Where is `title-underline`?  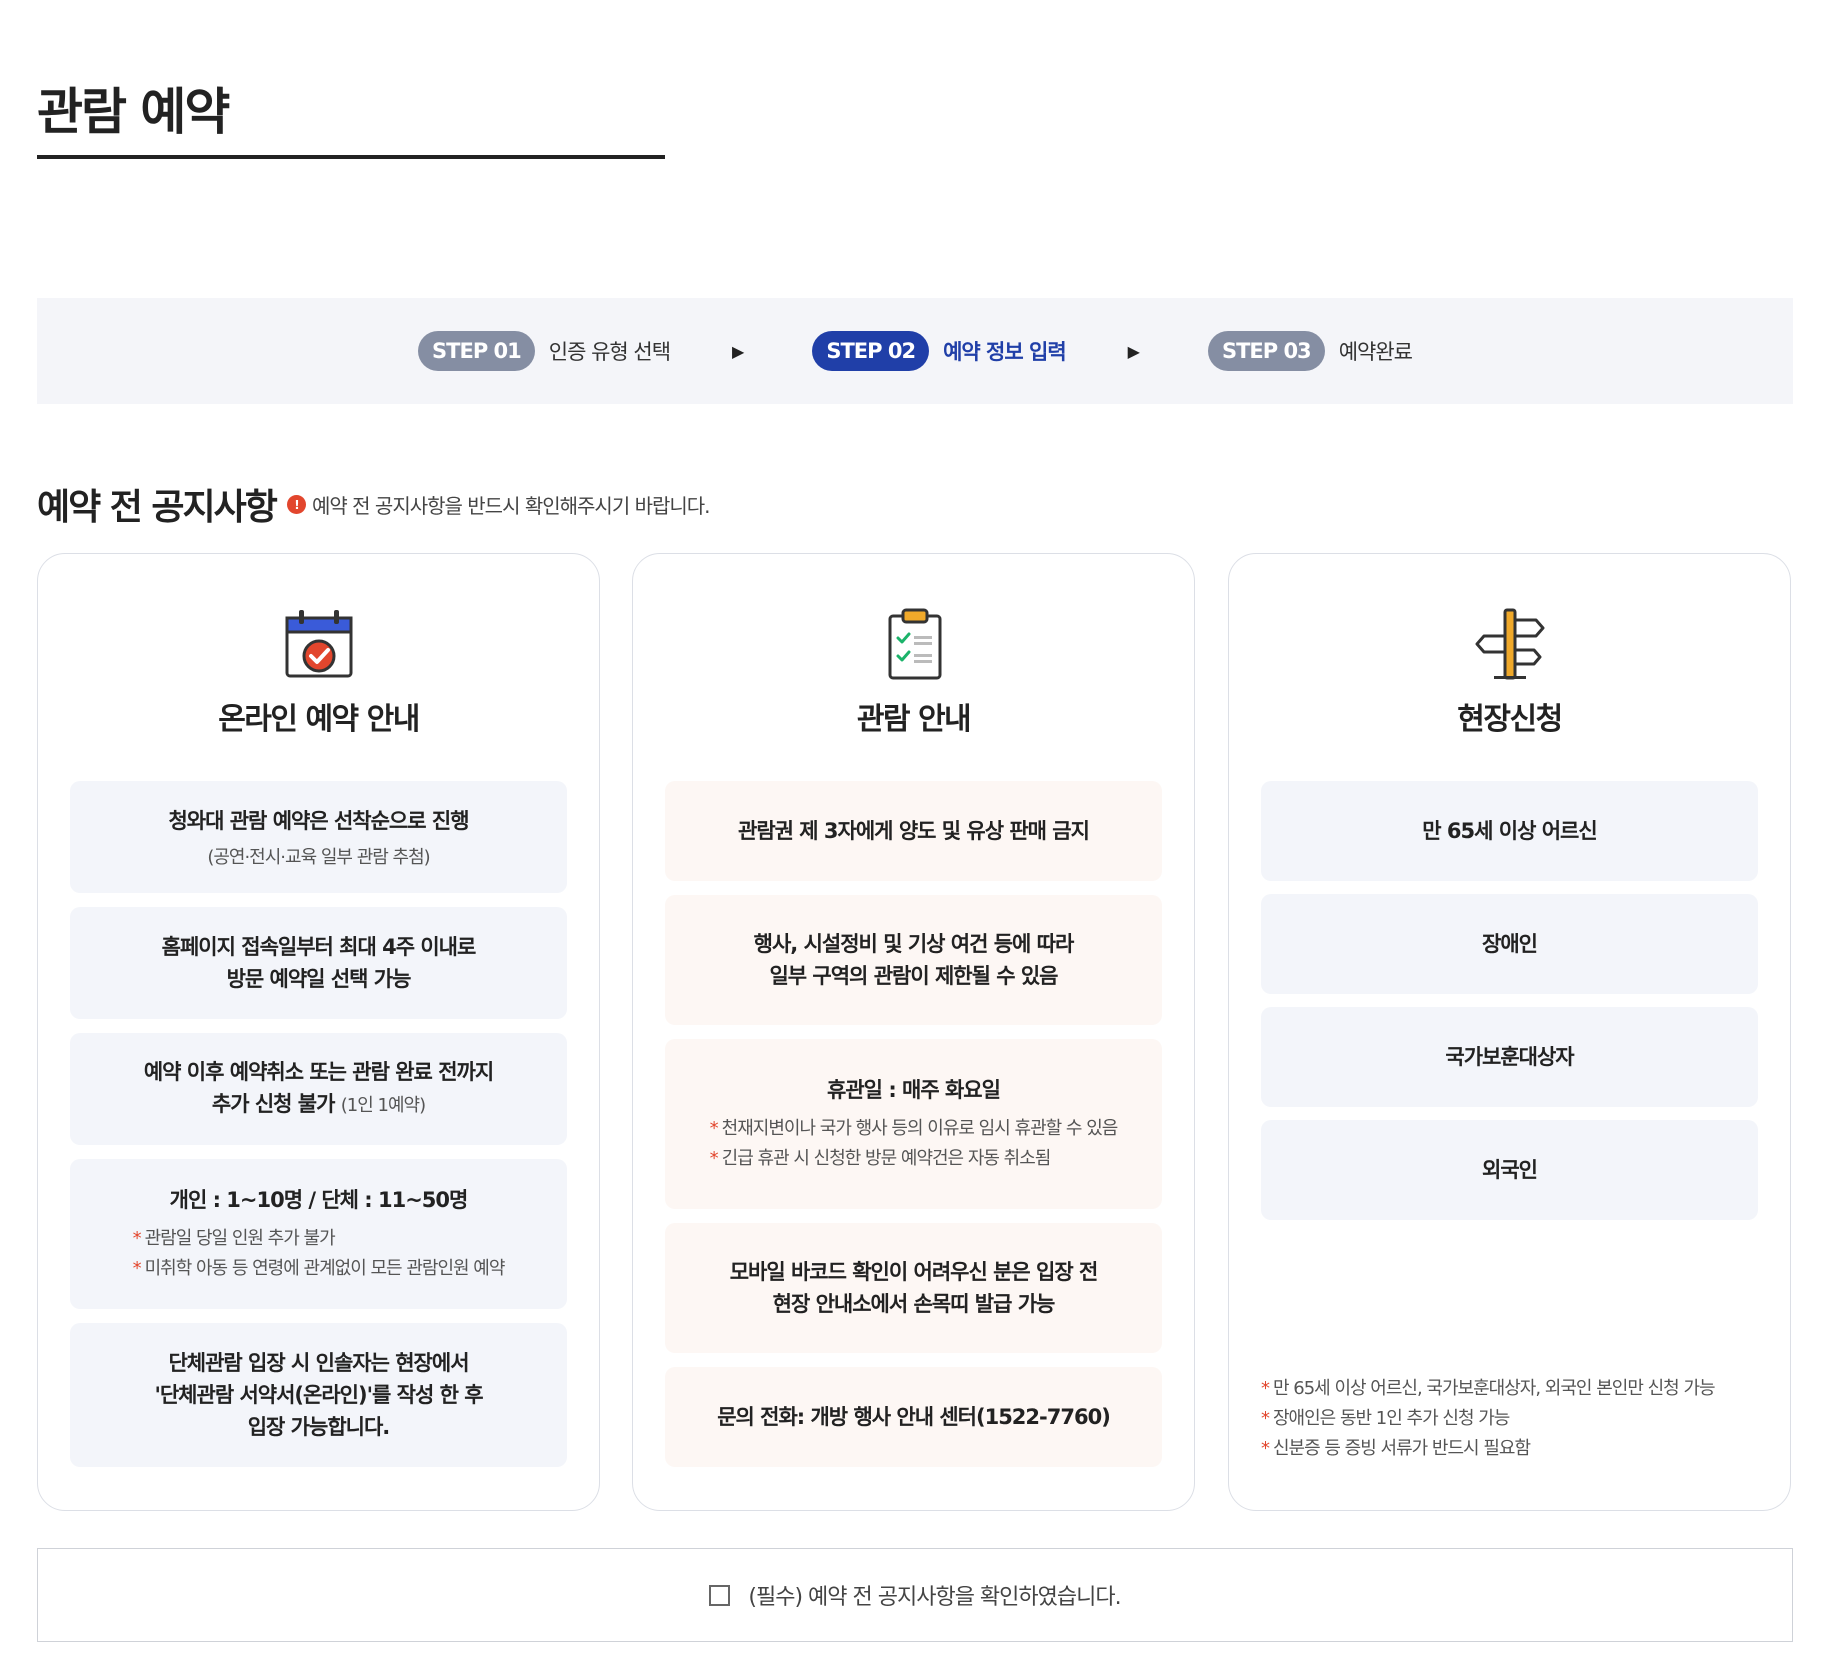
title-underline is located at coordinates (351, 157).